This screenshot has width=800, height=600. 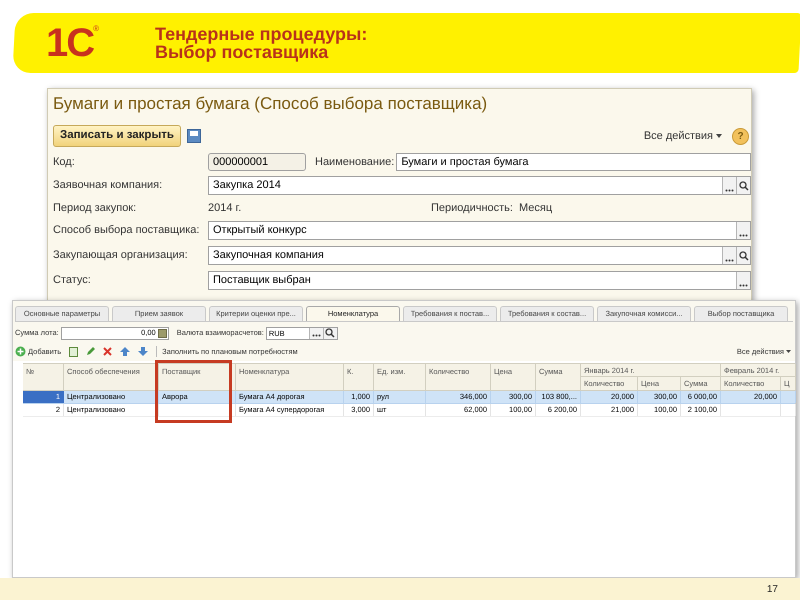 What do you see at coordinates (683, 136) in the screenshot?
I see `all-actions-menu: Все действия` at bounding box center [683, 136].